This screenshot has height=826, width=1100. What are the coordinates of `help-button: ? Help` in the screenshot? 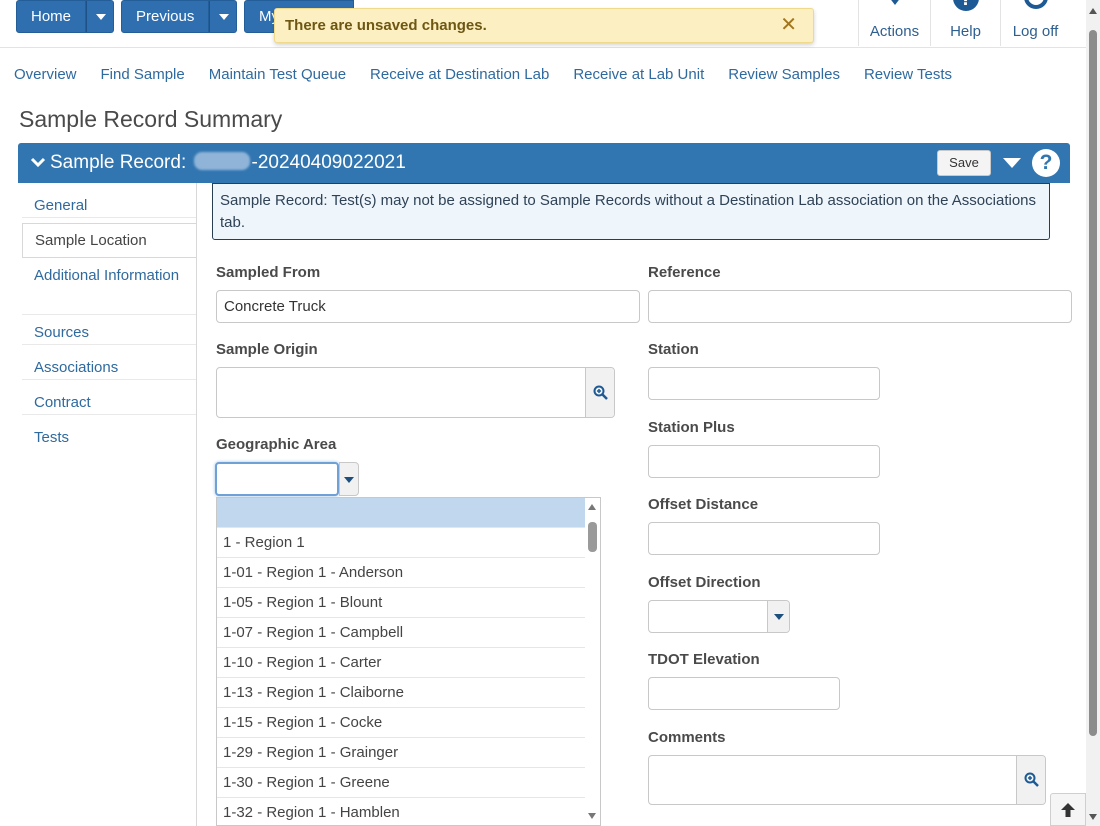 It's located at (965, 23).